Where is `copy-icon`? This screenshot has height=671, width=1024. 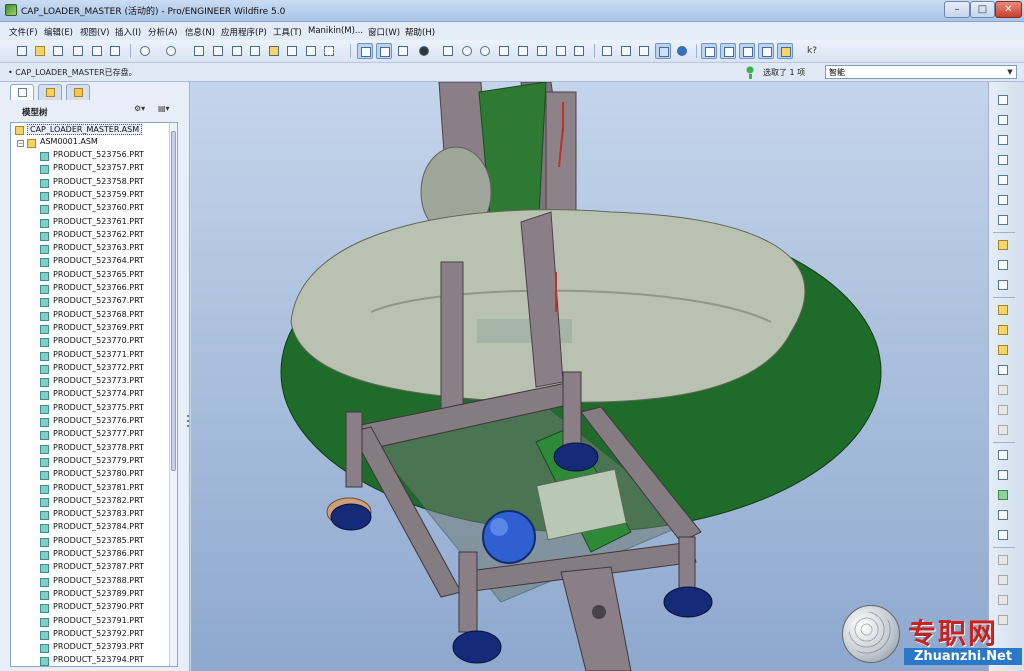
copy-icon is located at coordinates (218, 51).